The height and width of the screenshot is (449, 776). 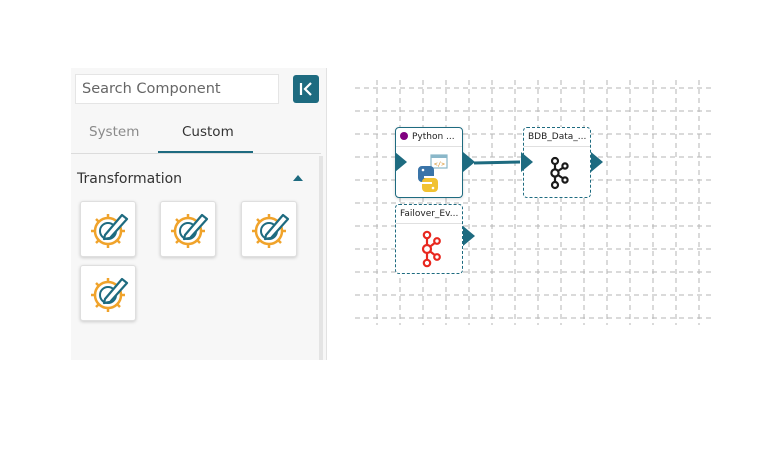 I want to click on tab-system: System, so click(x=114, y=132).